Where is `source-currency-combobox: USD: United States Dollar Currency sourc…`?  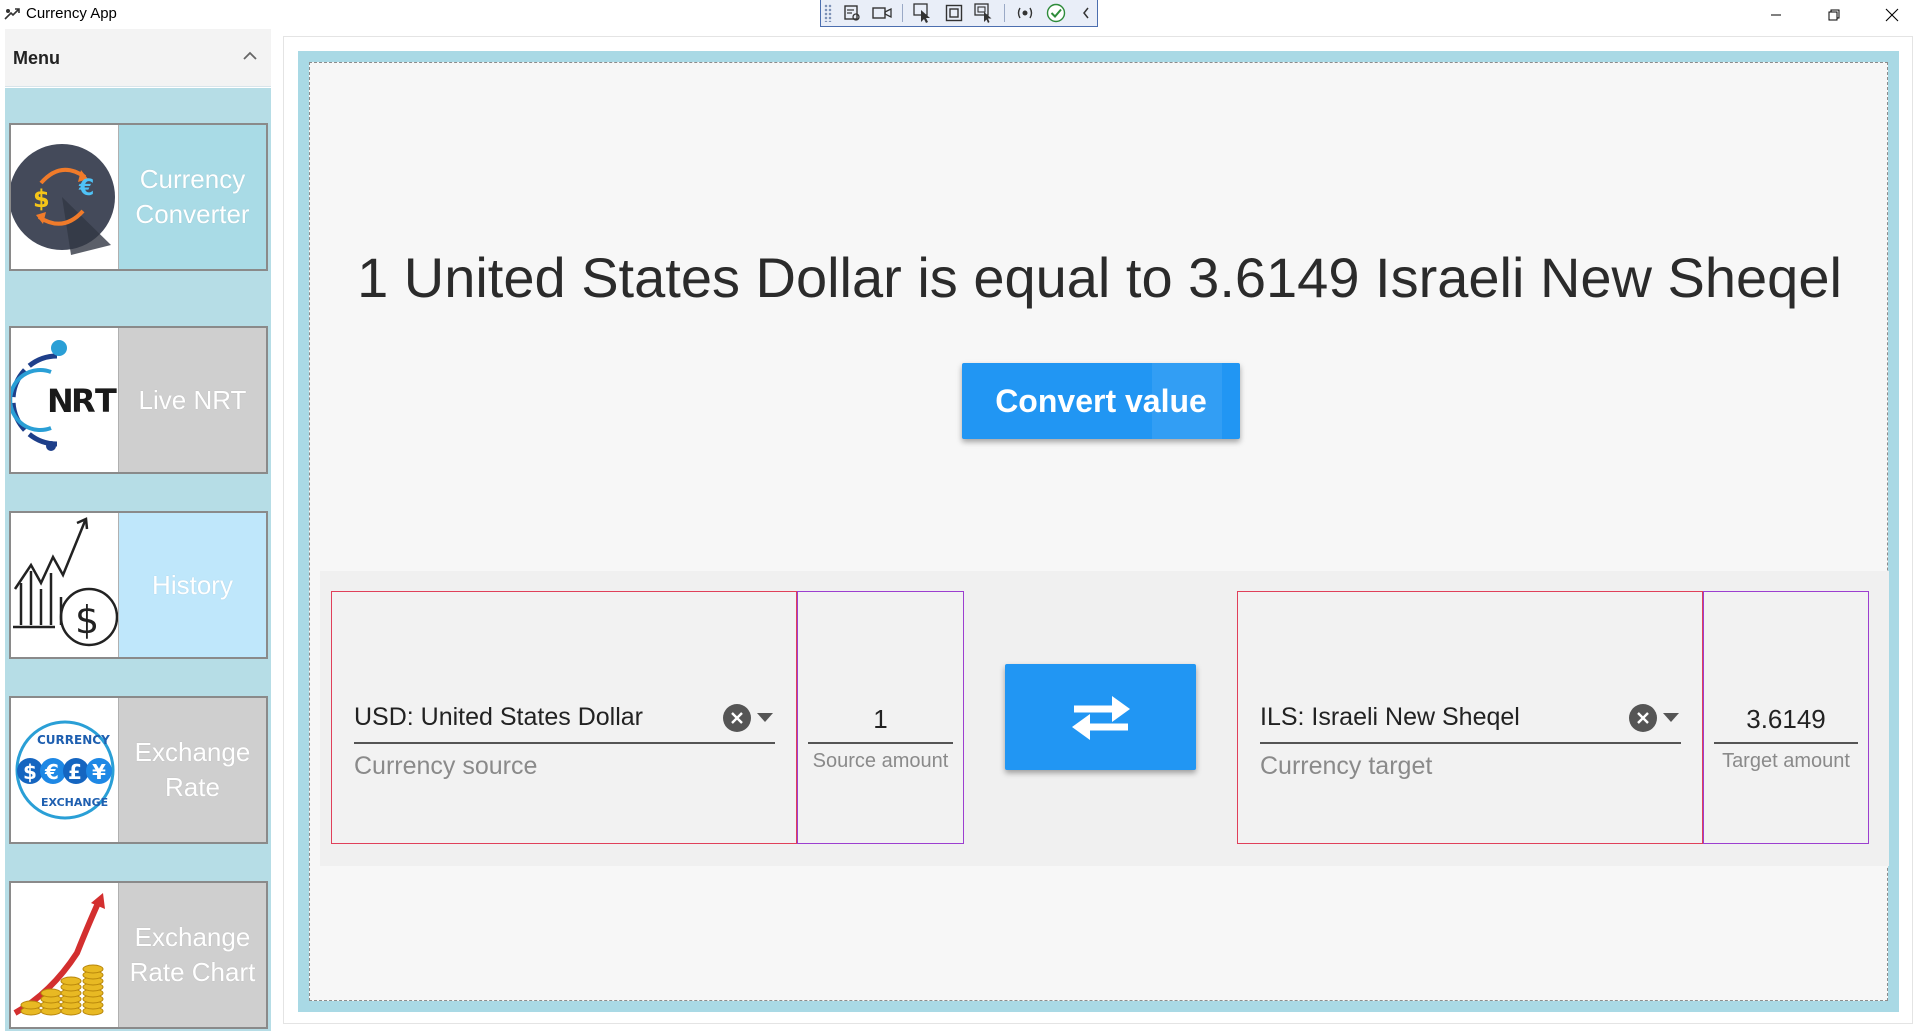 source-currency-combobox: USD: United States Dollar Currency sourc… is located at coordinates (564, 717).